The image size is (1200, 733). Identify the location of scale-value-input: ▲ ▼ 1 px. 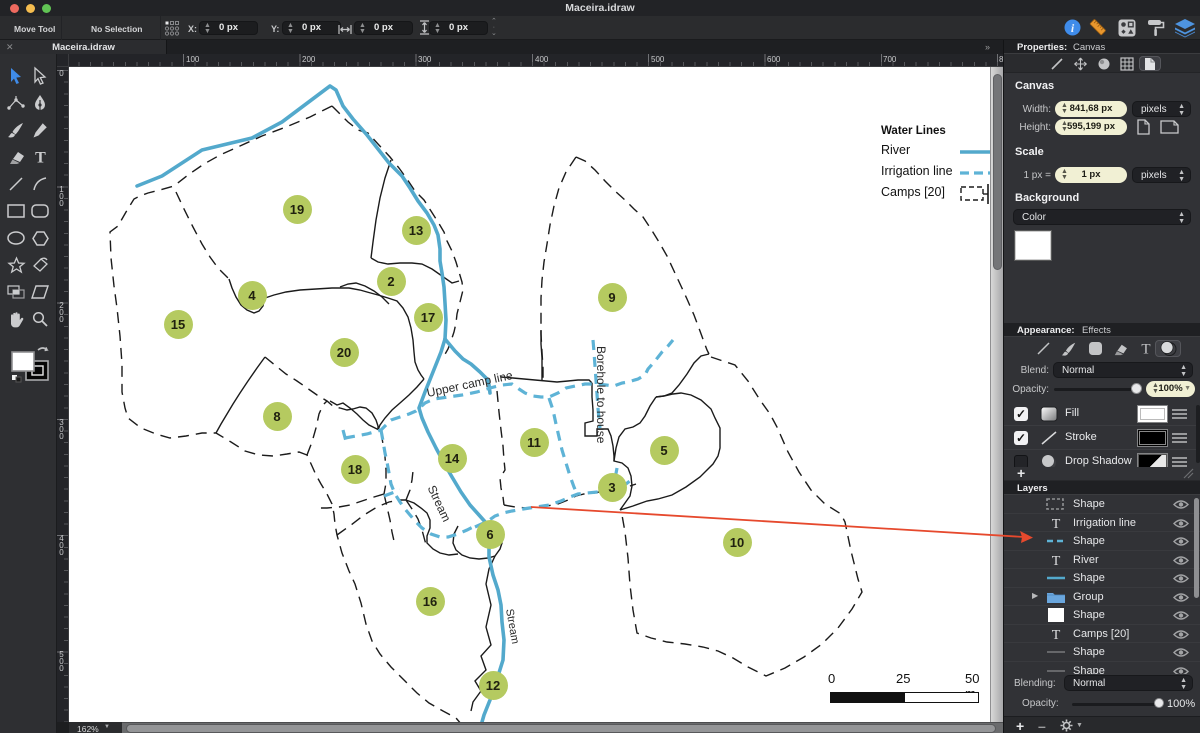
(1091, 175).